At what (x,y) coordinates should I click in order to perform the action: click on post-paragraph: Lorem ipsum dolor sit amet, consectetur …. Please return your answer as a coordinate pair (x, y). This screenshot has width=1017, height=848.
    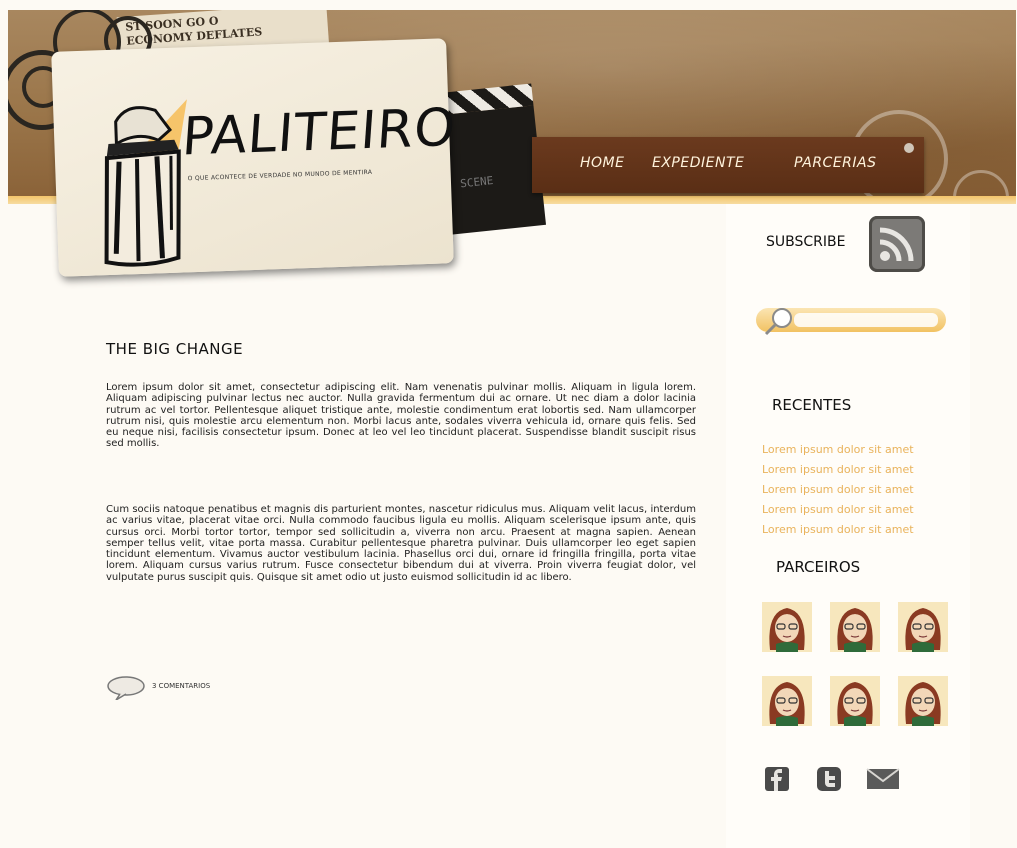
    Looking at the image, I should click on (401, 416).